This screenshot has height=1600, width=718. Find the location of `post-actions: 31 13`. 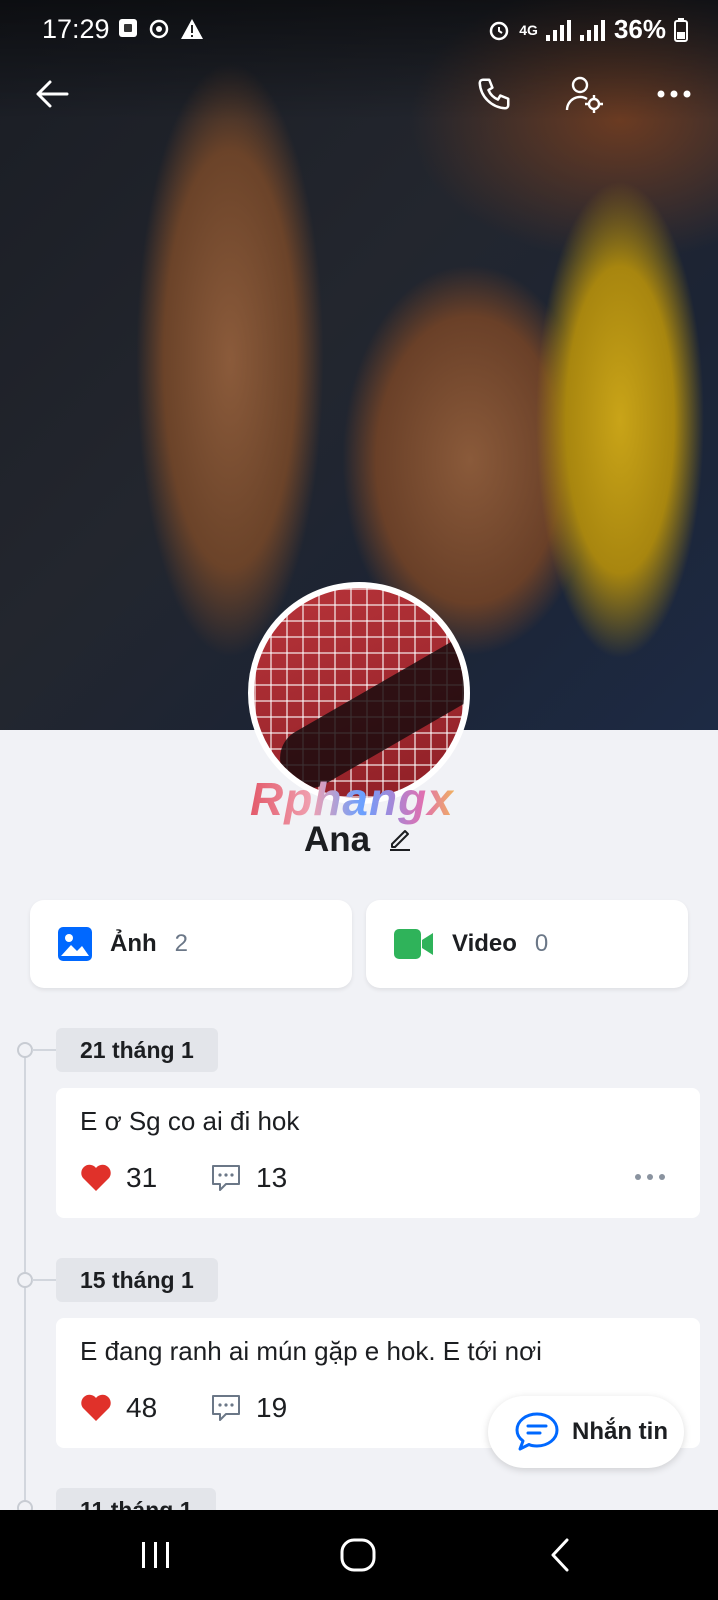

post-actions: 31 13 is located at coordinates (183, 1178).